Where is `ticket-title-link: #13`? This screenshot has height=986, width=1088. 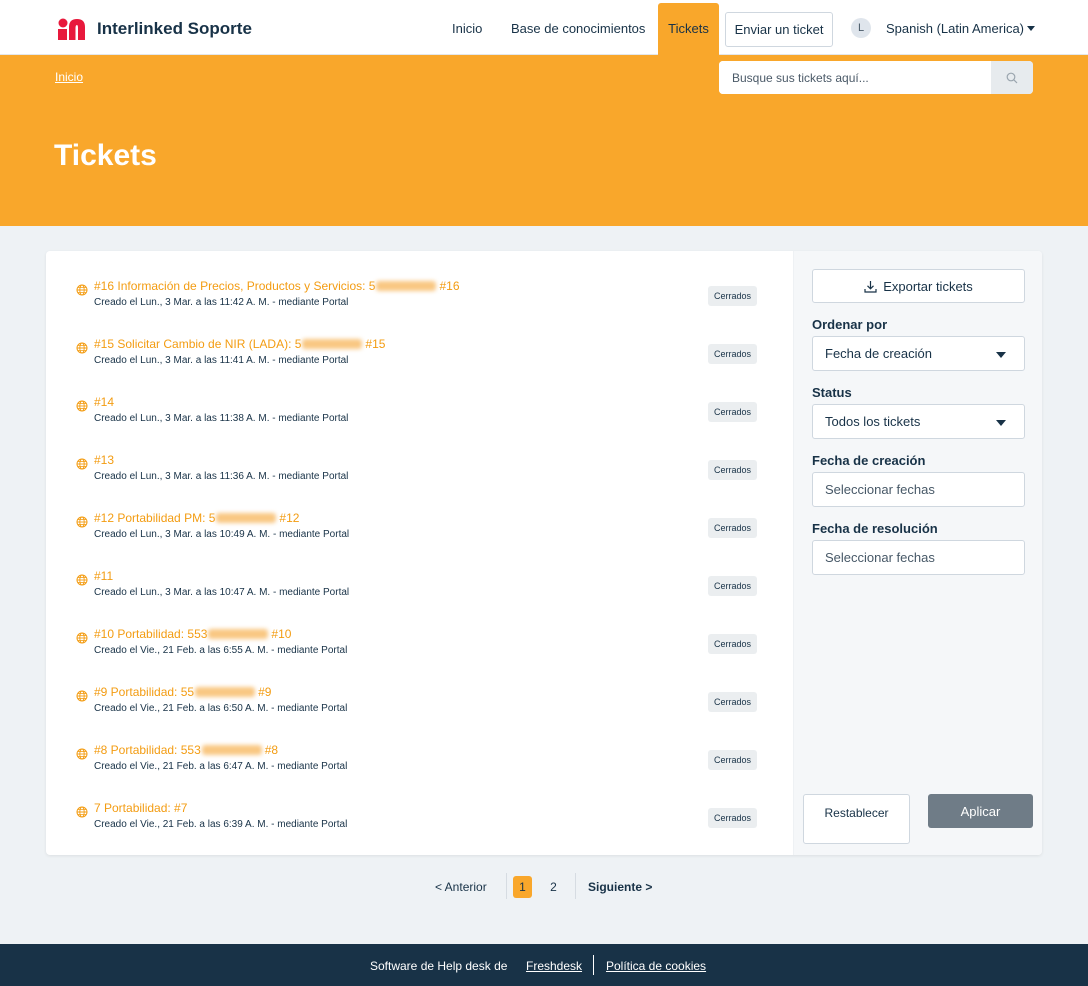
ticket-title-link: #13 is located at coordinates (104, 460).